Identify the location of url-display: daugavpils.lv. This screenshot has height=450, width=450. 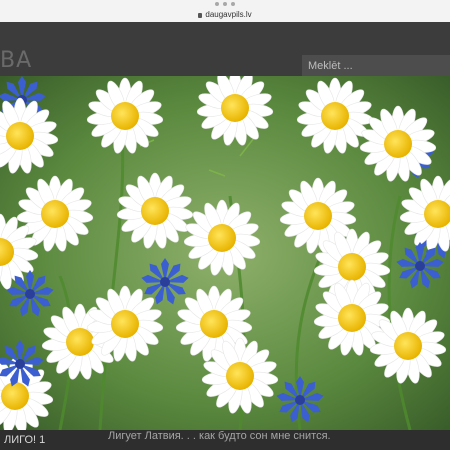
(225, 14).